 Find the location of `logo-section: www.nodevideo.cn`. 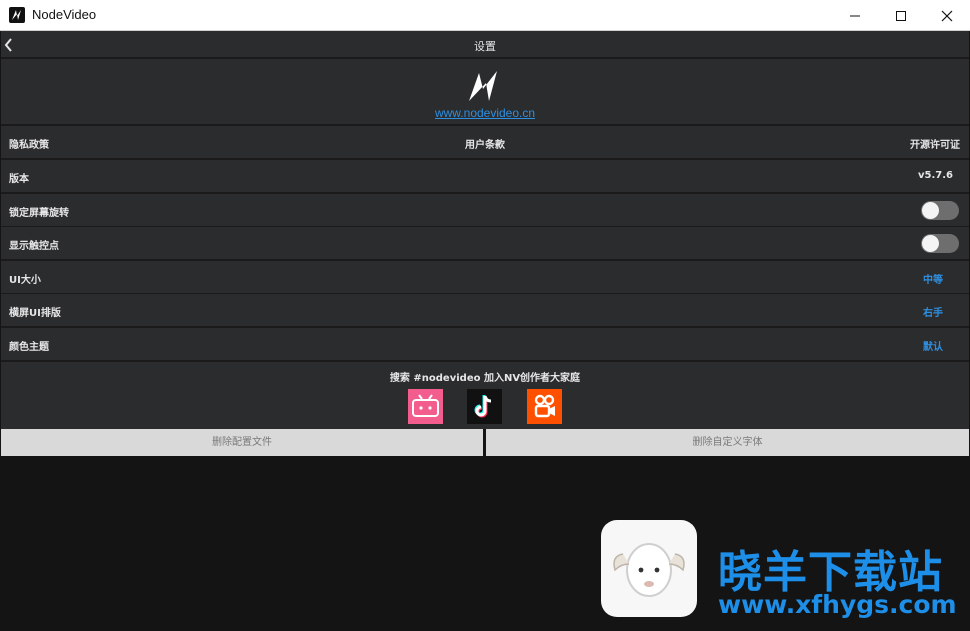

logo-section: www.nodevideo.cn is located at coordinates (485, 92).